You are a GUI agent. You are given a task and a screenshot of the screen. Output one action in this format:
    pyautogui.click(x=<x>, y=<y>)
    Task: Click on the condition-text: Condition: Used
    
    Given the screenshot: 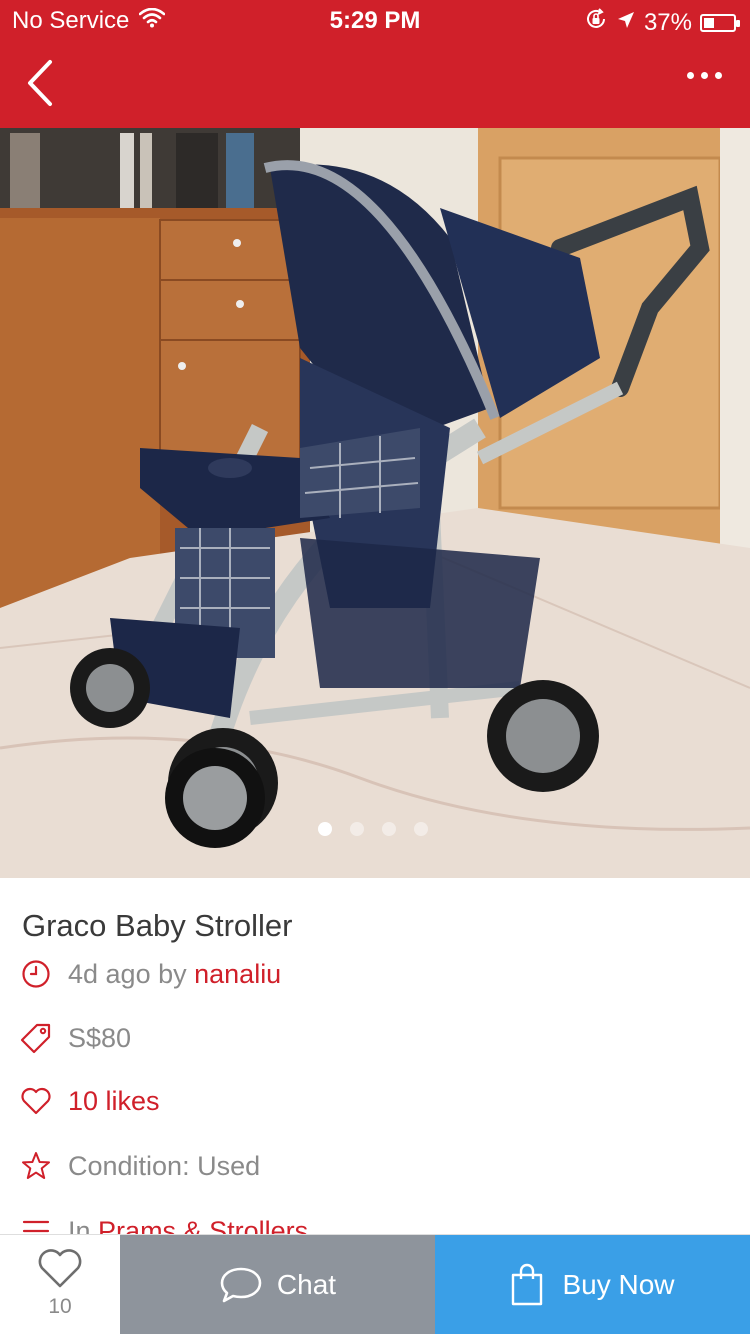 What is the action you would take?
    pyautogui.click(x=164, y=1165)
    